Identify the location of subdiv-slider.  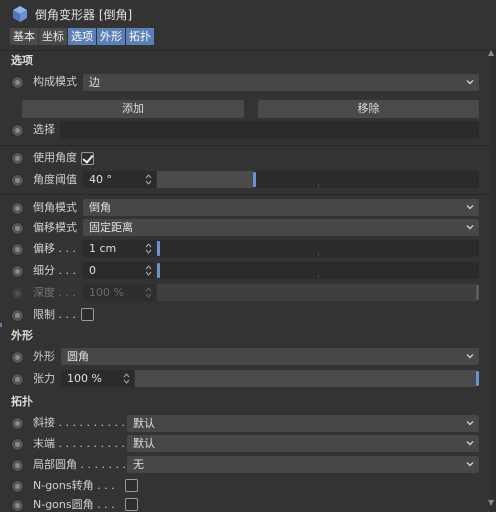
(318, 270).